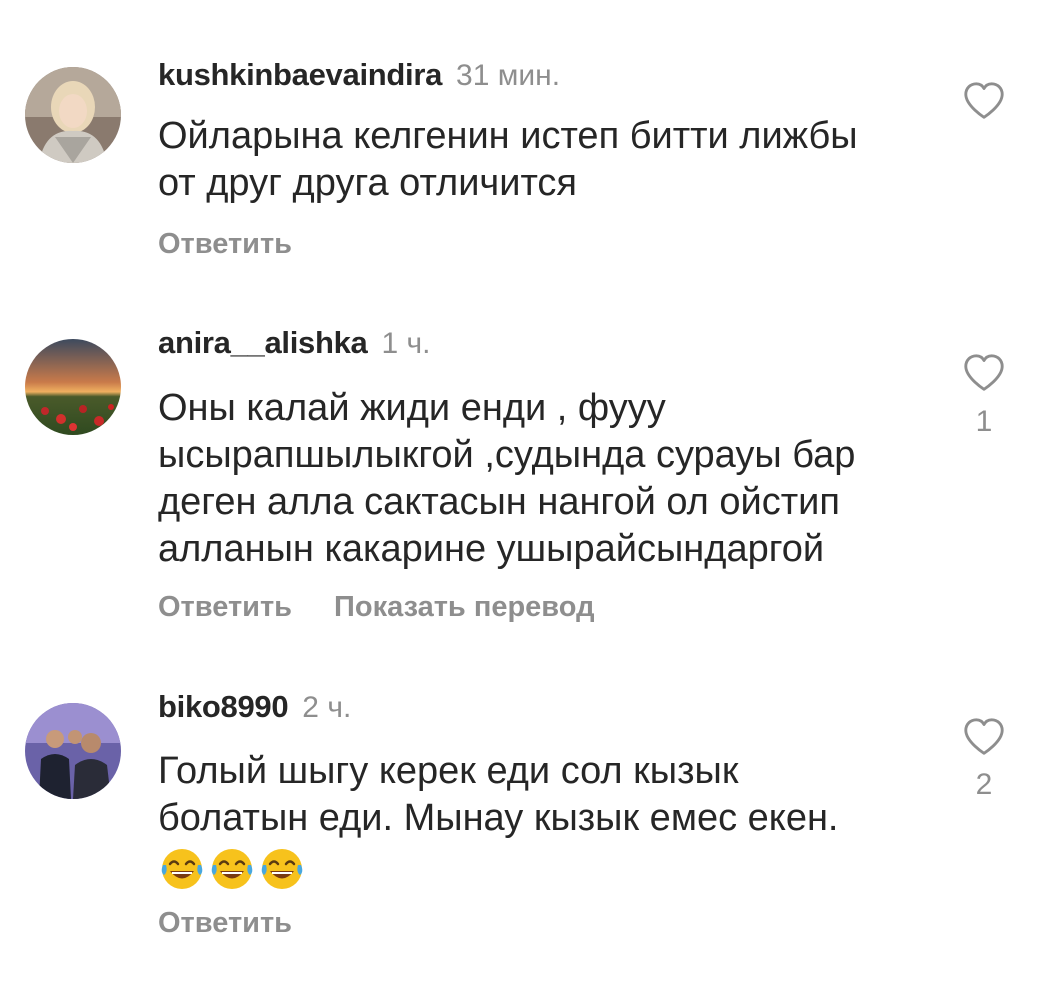  Describe the element at coordinates (300, 74) in the screenshot. I see `username: kushkinbaevaindira` at that location.